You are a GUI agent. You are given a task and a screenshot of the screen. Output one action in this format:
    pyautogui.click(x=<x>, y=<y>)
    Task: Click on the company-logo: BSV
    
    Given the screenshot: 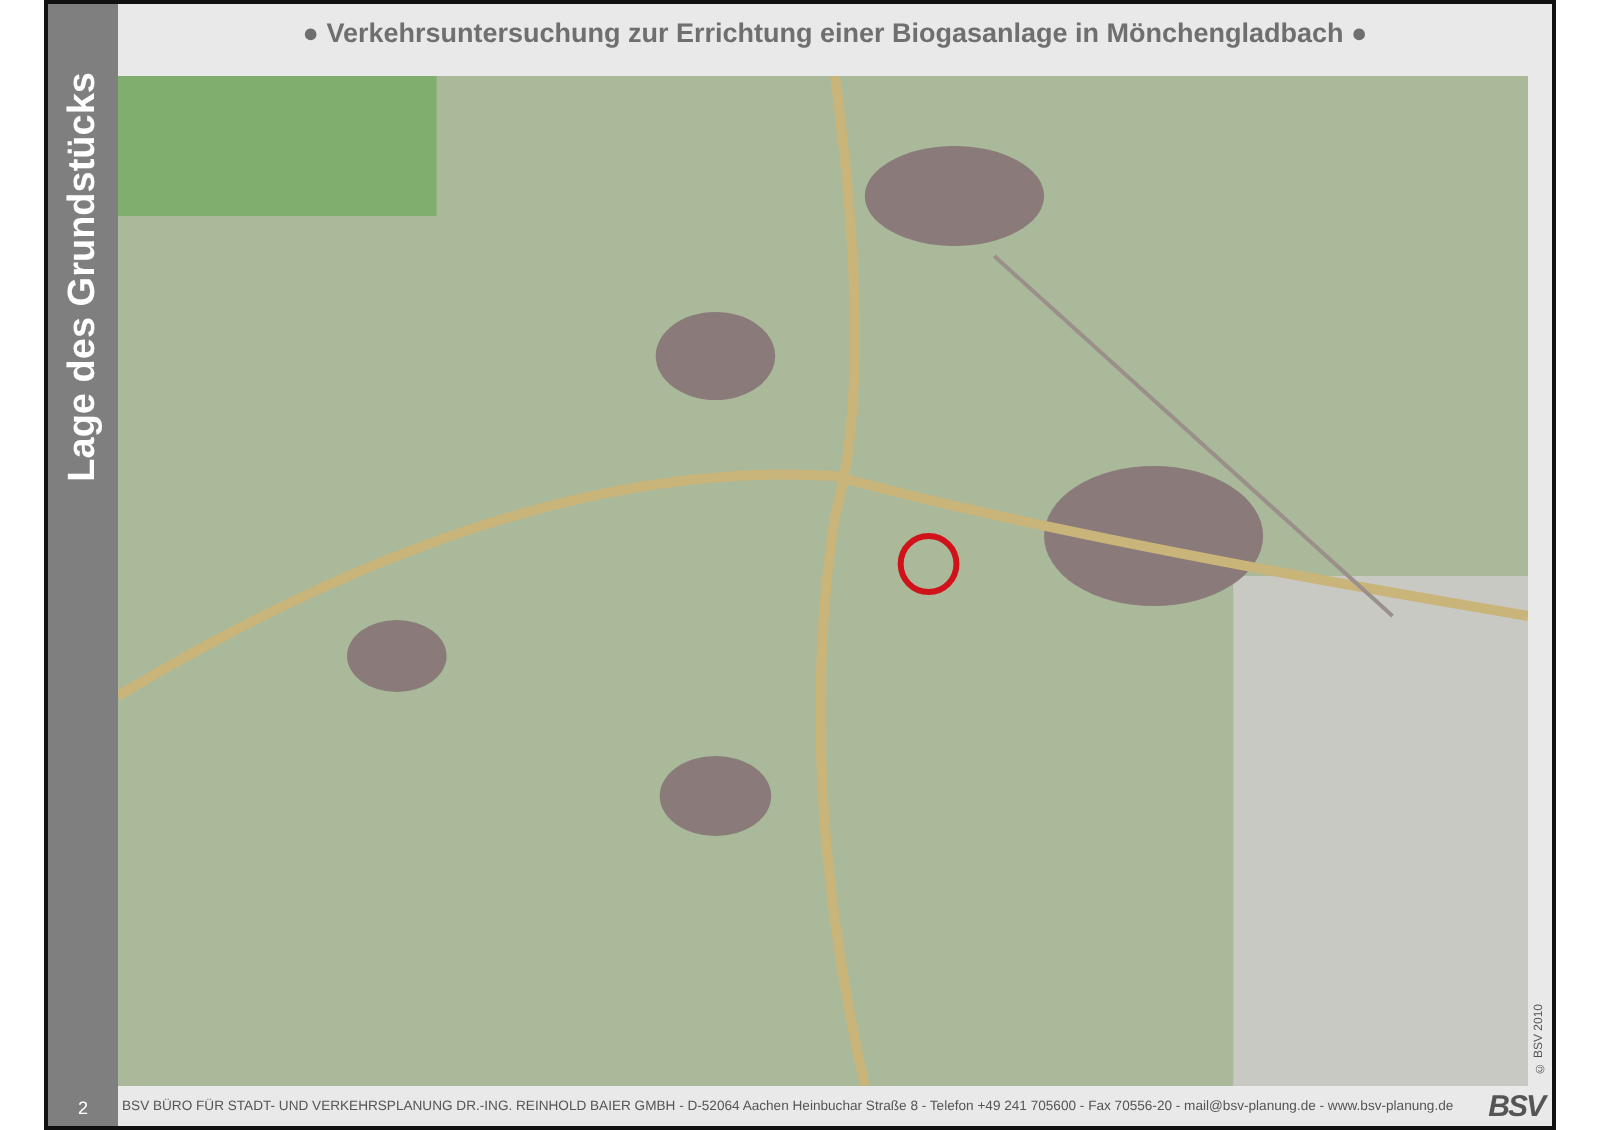 What is the action you would take?
    pyautogui.click(x=1516, y=1106)
    